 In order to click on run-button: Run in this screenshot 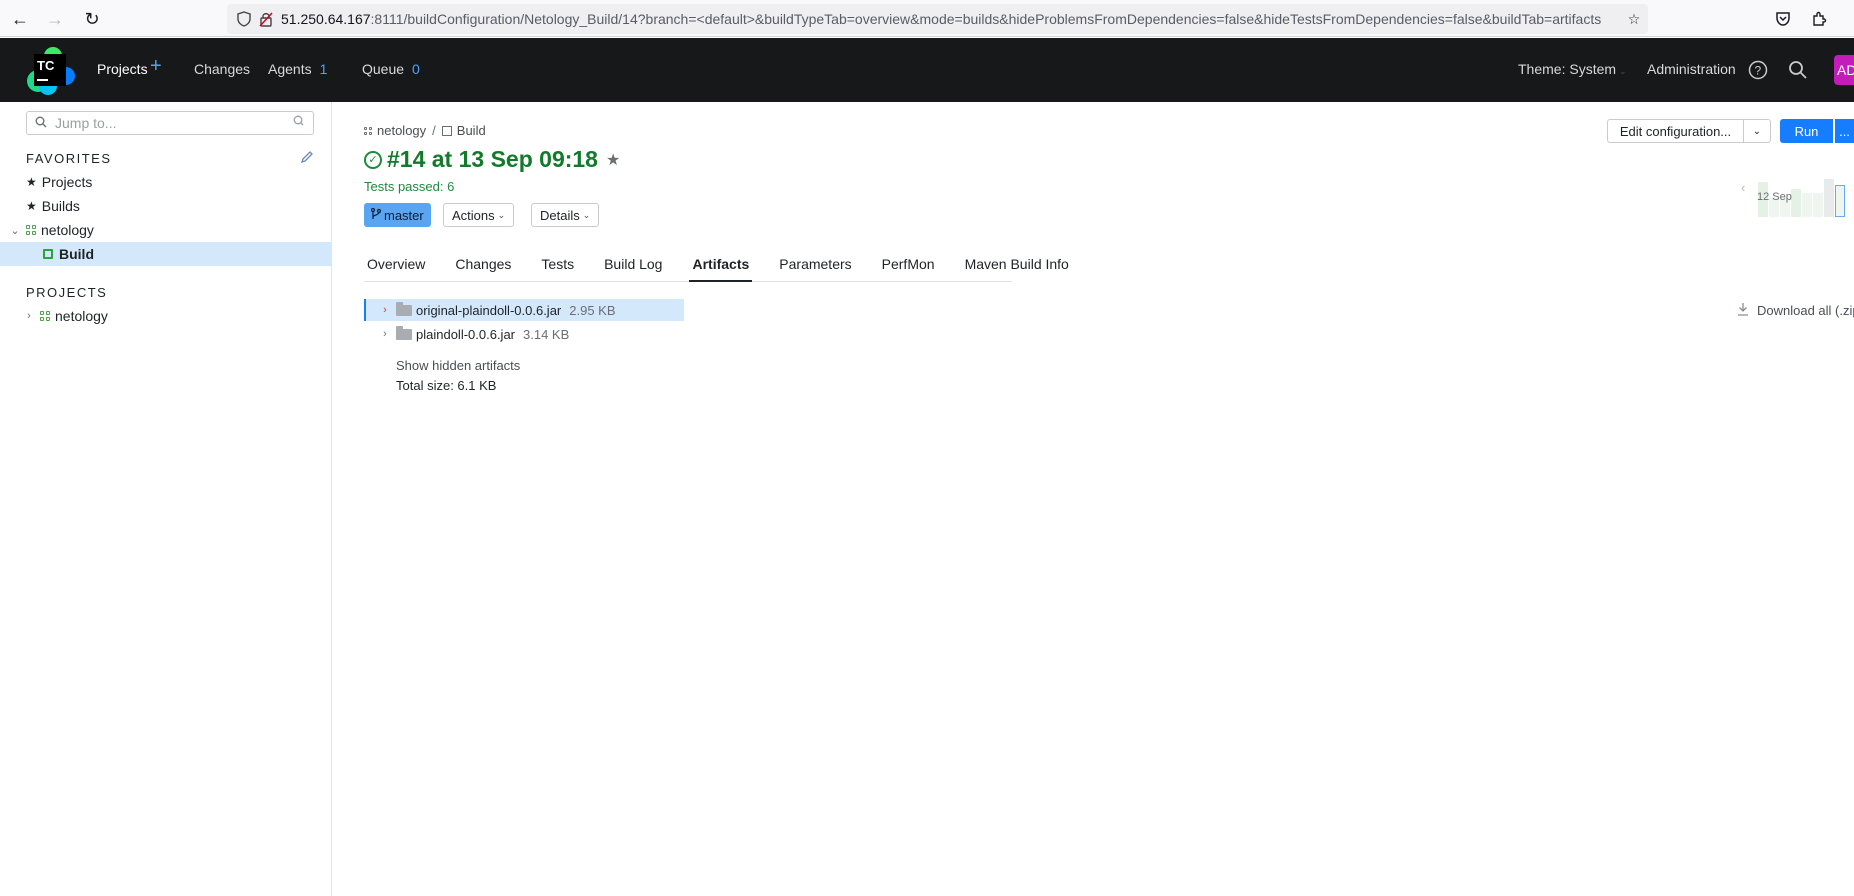, I will do `click(1806, 131)`.